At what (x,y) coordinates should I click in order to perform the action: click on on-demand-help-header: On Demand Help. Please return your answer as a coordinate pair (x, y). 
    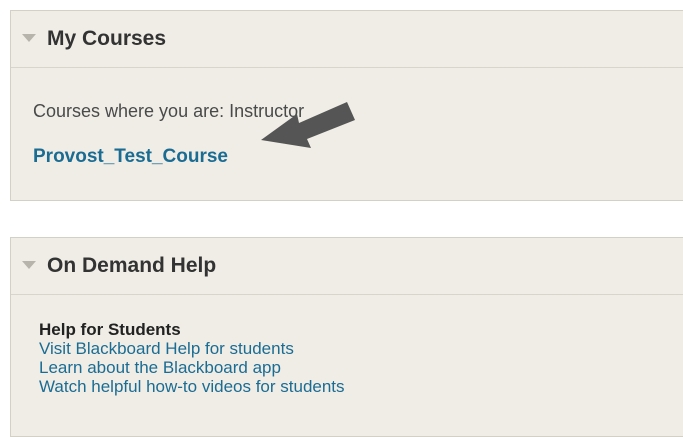
    Looking at the image, I should click on (347, 266).